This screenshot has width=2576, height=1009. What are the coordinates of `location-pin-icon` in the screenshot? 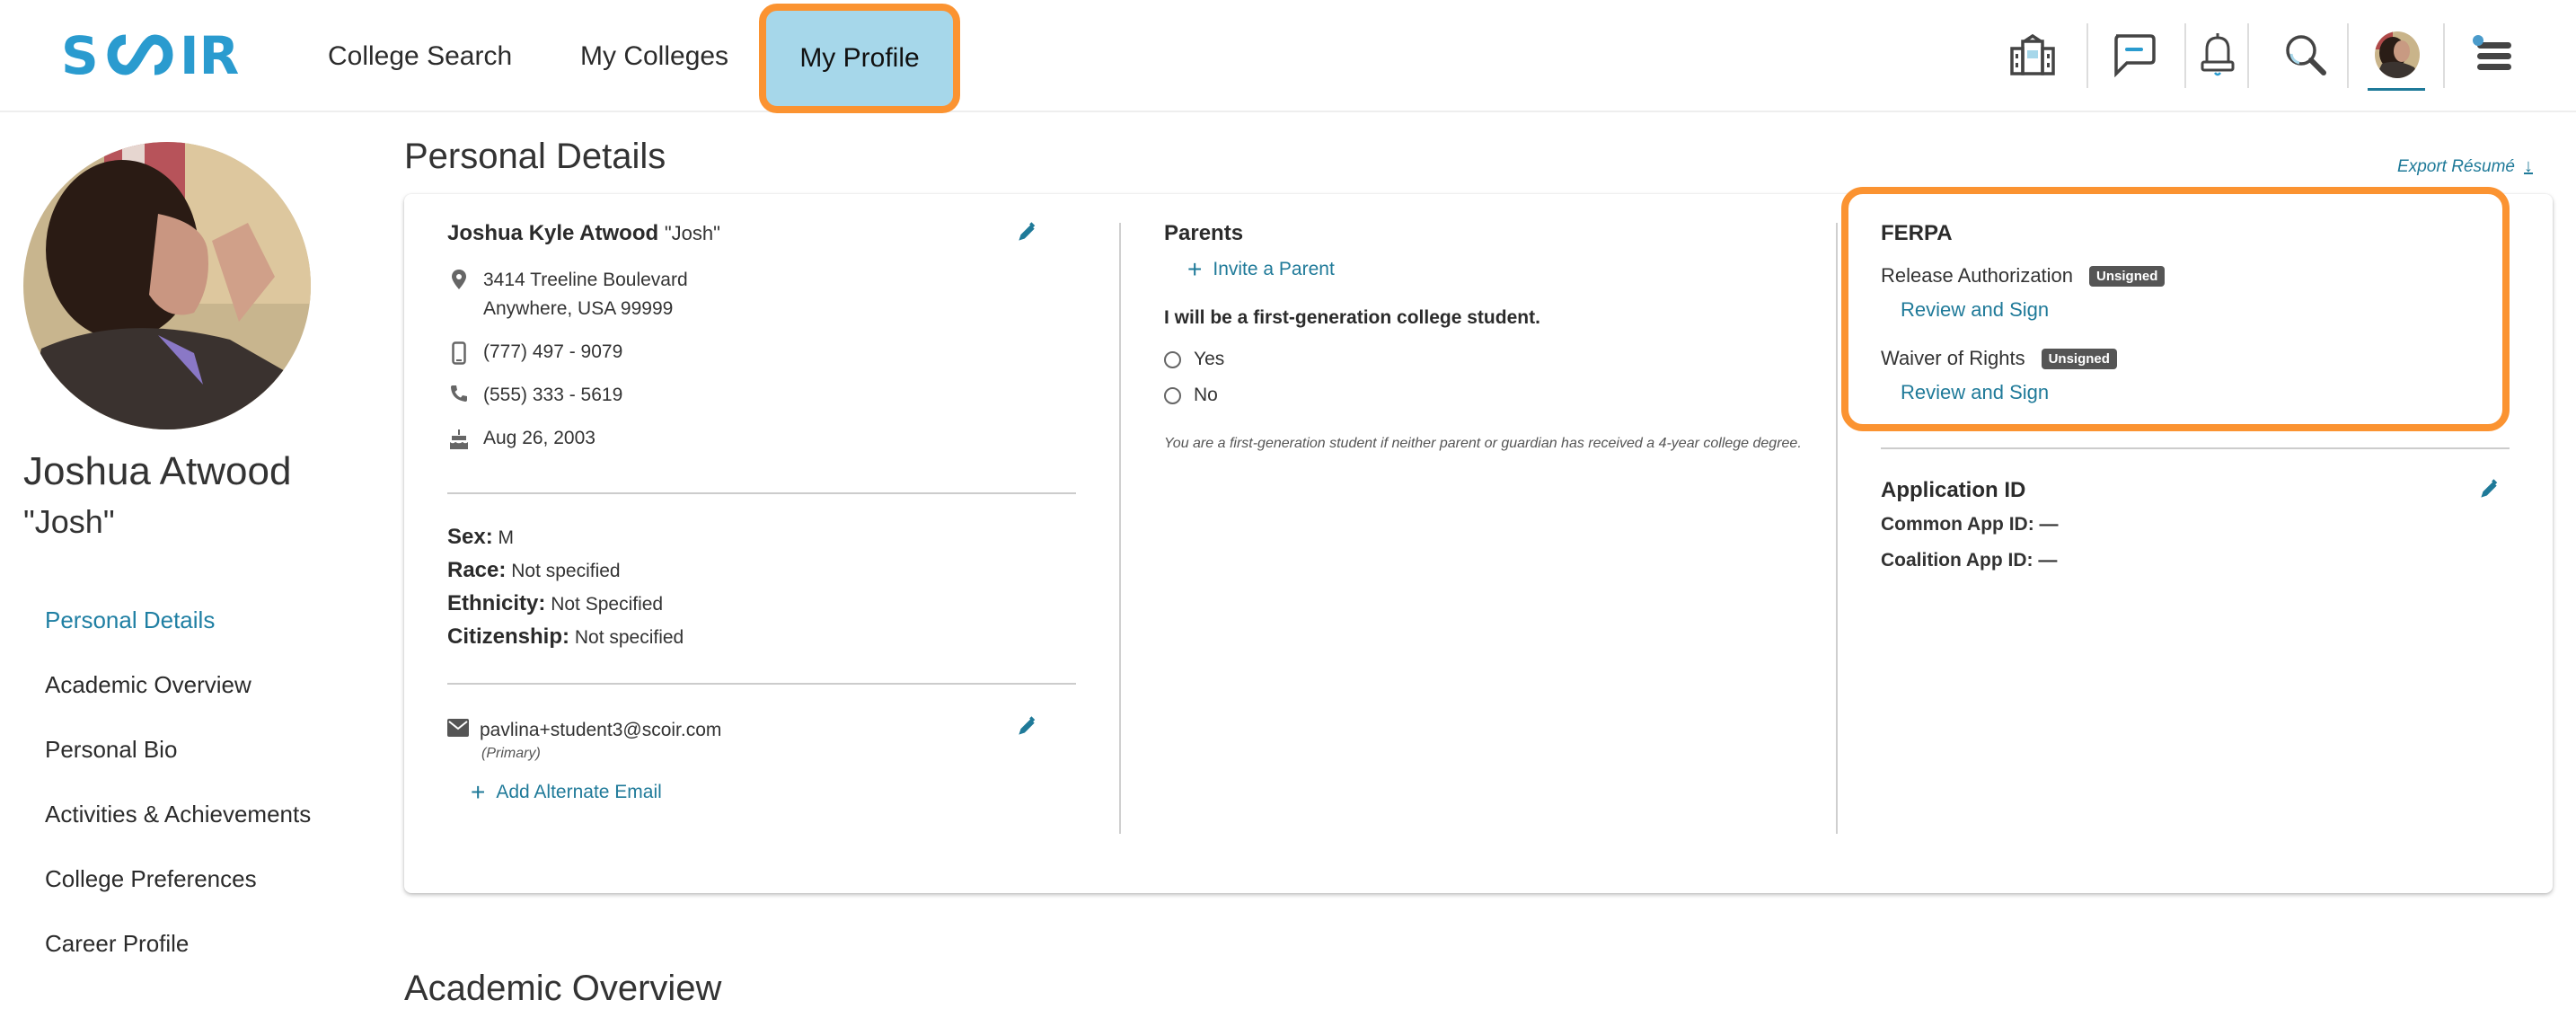 It's located at (459, 277).